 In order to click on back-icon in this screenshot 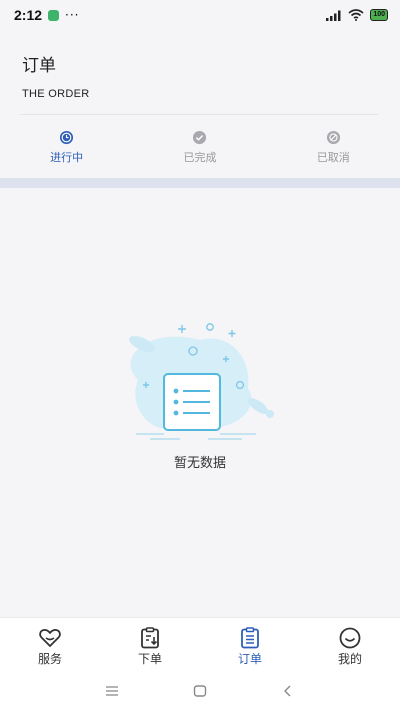, I will do `click(288, 691)`.